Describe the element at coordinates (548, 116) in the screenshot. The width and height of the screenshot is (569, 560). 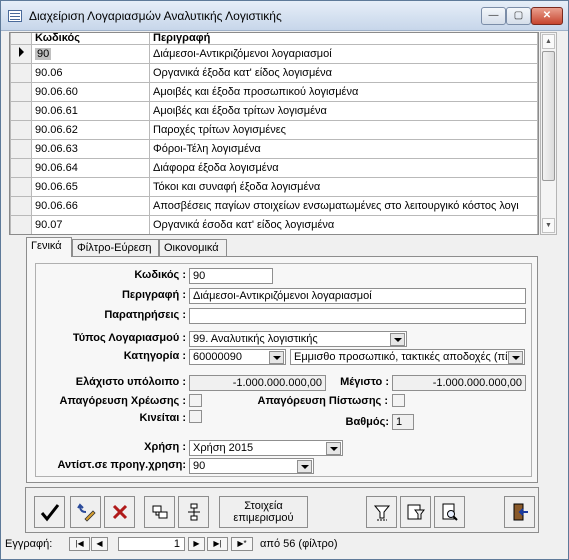
I see `scroll-thumb` at that location.